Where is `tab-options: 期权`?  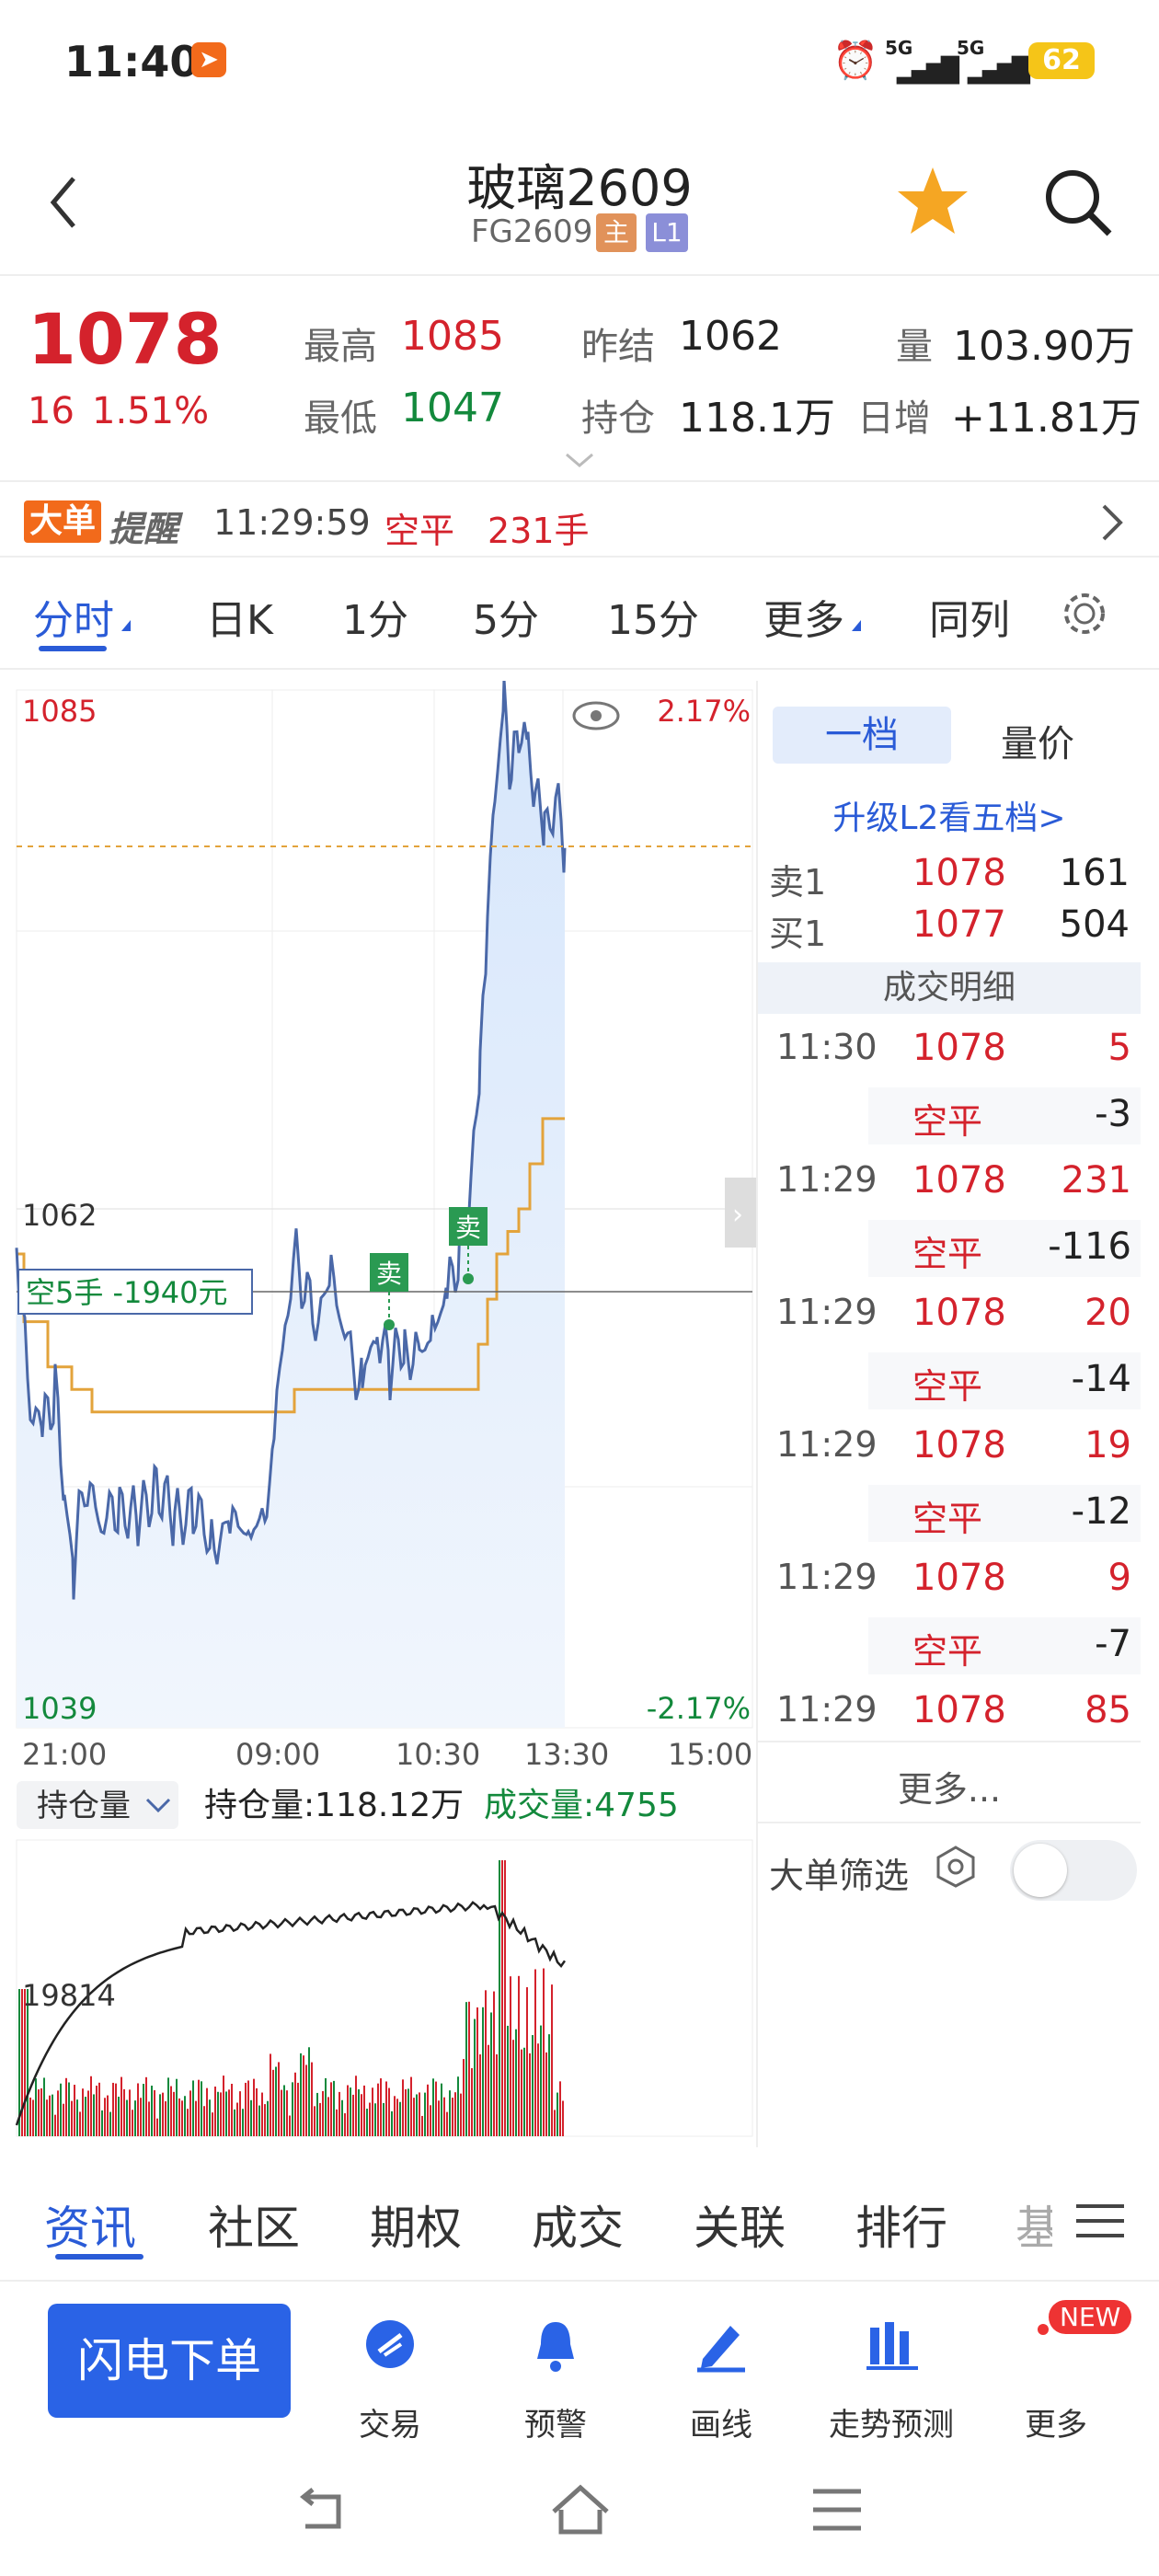 tab-options: 期权 is located at coordinates (416, 2224).